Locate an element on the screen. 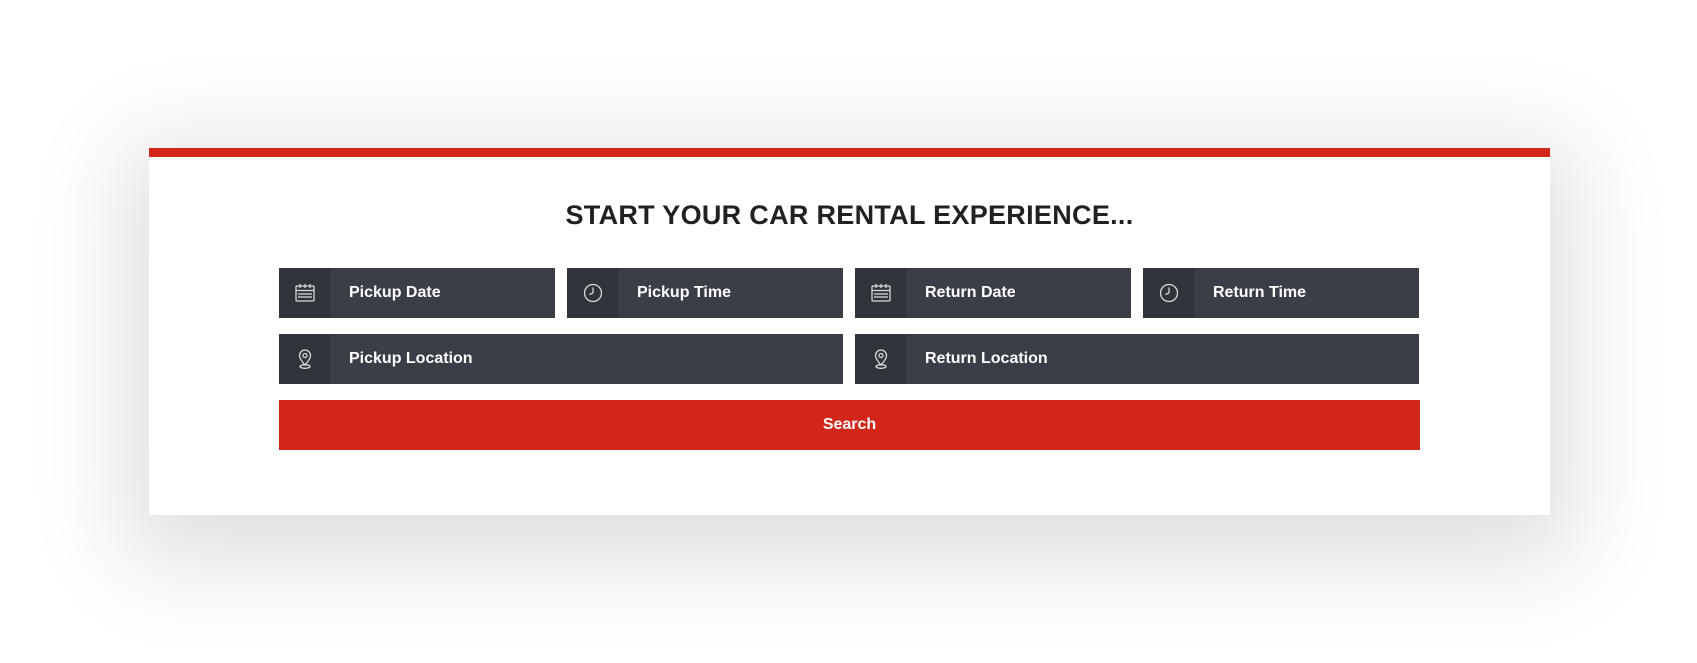 The width and height of the screenshot is (1697, 663). return-location-label: Return Location is located at coordinates (986, 358).